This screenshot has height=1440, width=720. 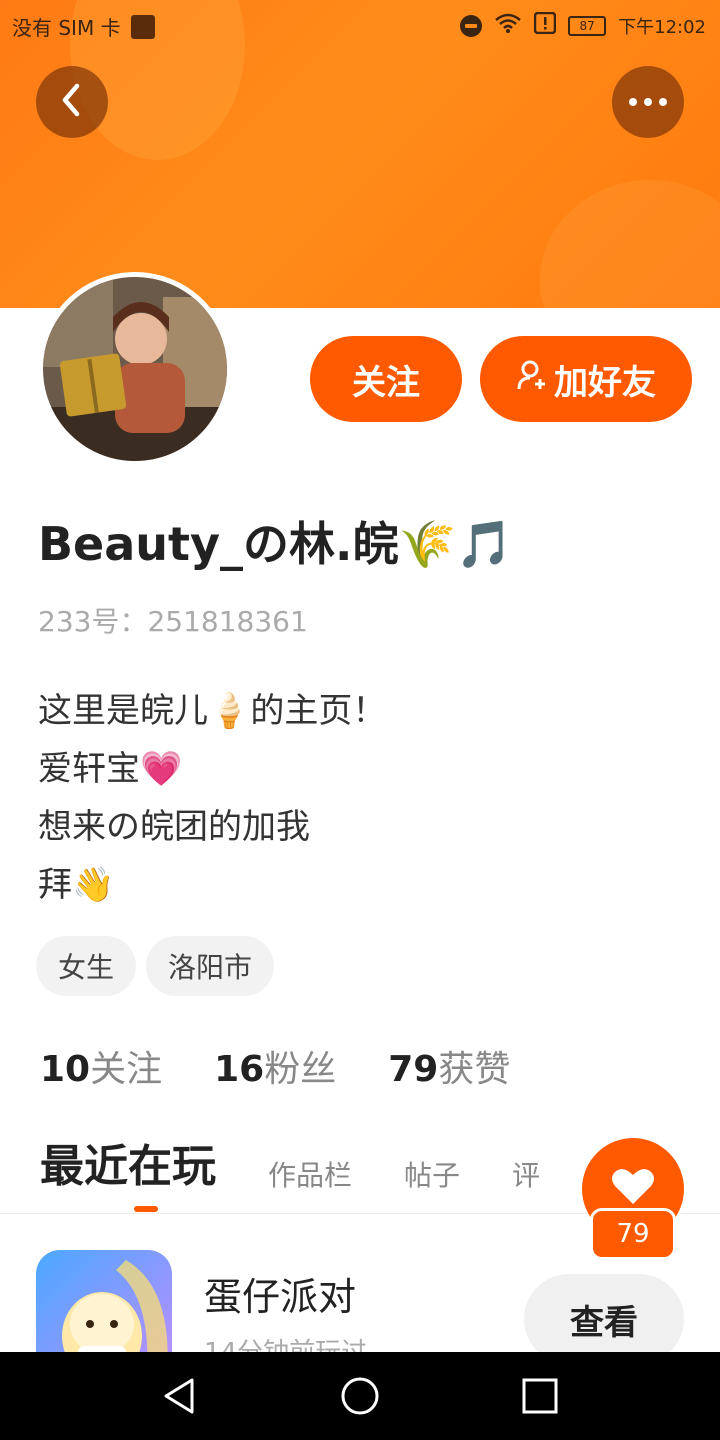 I want to click on tab-posts: 帖子, so click(x=432, y=1174).